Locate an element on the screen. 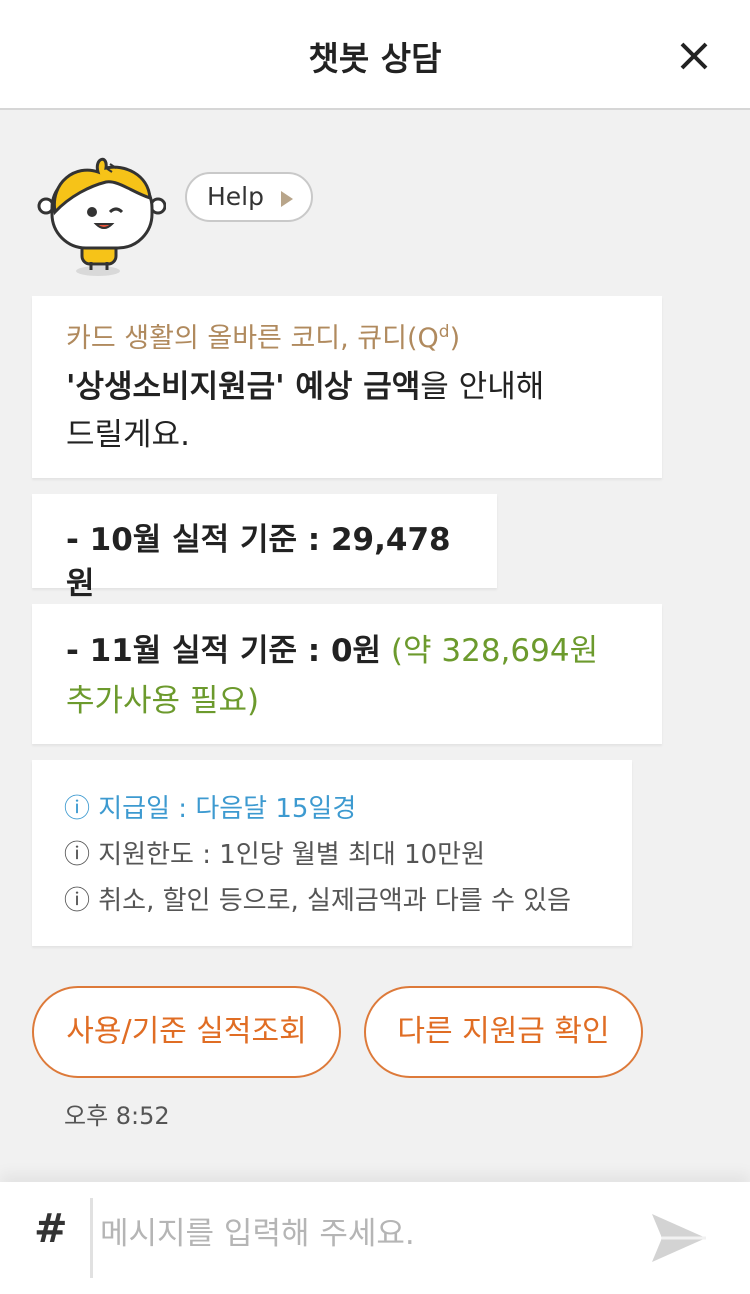 This screenshot has height=1294, width=750. info-pay-date: ⓘ 지급일 : 다음달 15일경 is located at coordinates (210, 809).